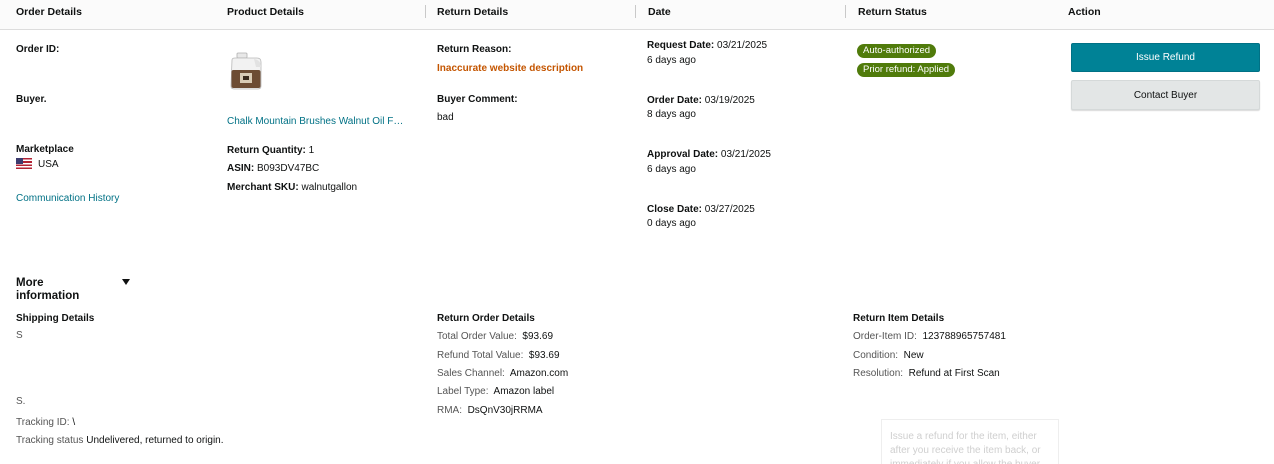 Image resolution: width=1274 pixels, height=464 pixels. What do you see at coordinates (486, 318) in the screenshot?
I see `return-order-details-title: Return Order Details` at bounding box center [486, 318].